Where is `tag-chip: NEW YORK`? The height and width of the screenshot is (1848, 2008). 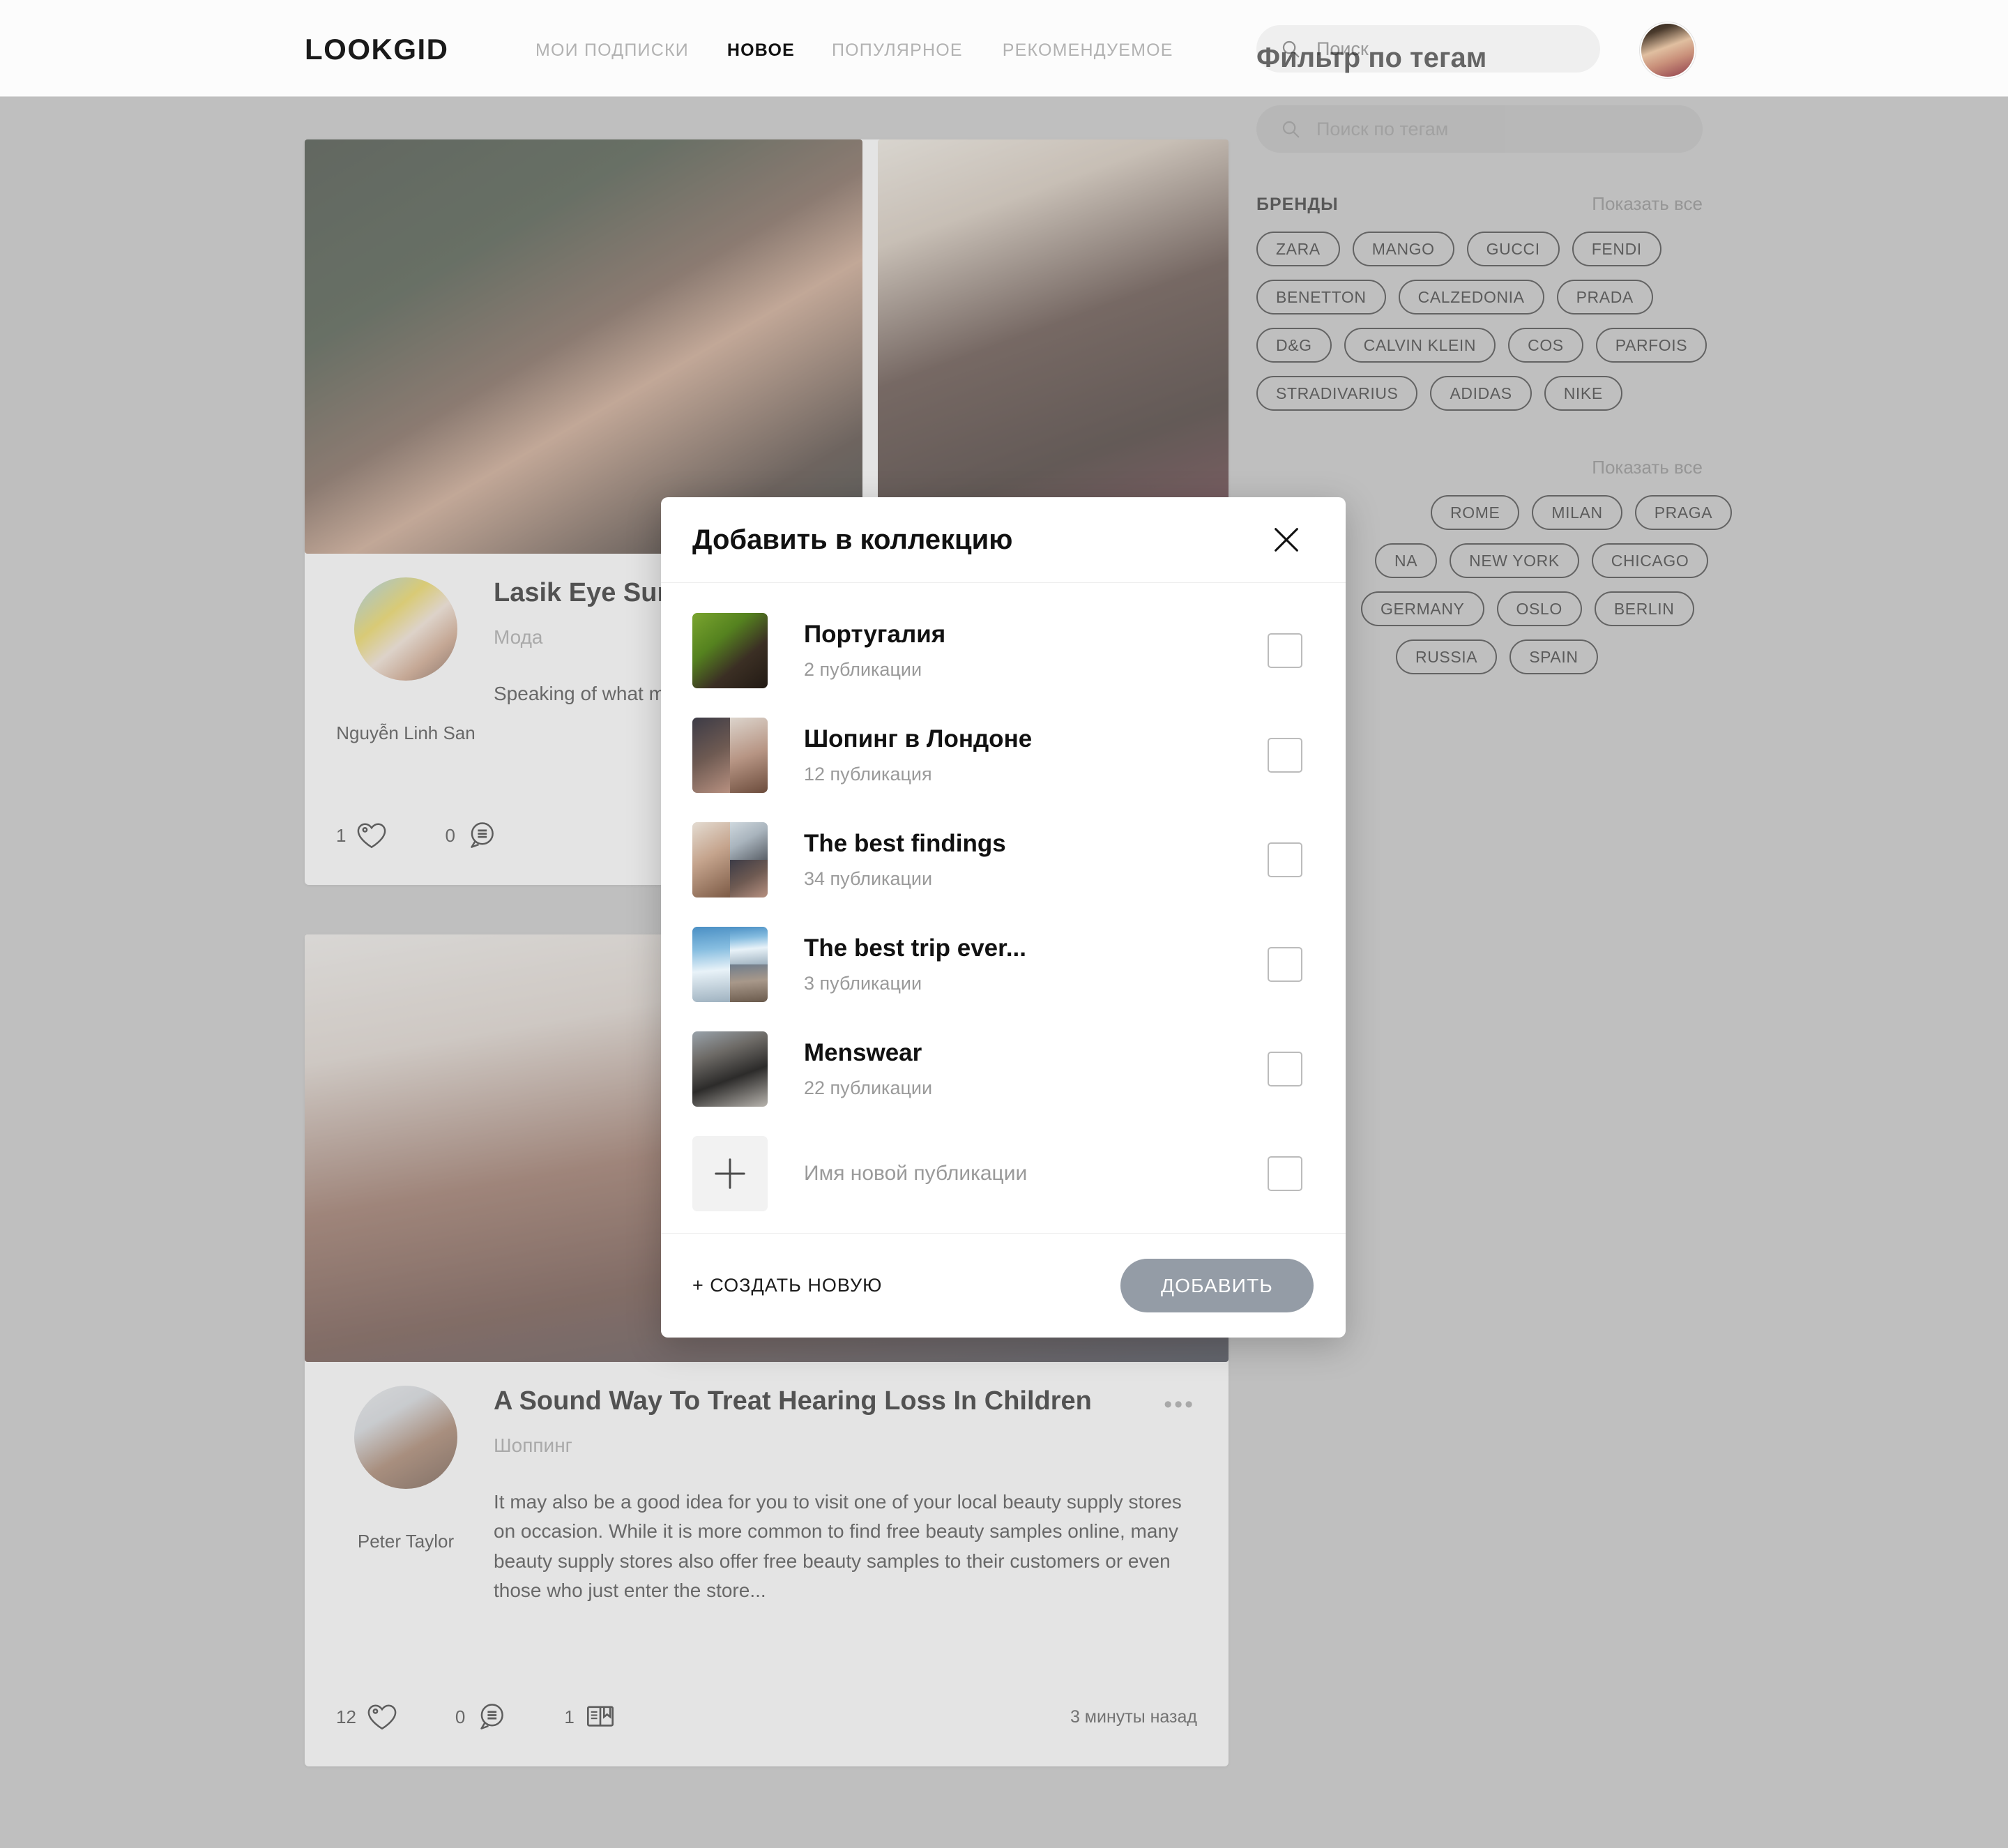 tag-chip: NEW YORK is located at coordinates (1514, 560).